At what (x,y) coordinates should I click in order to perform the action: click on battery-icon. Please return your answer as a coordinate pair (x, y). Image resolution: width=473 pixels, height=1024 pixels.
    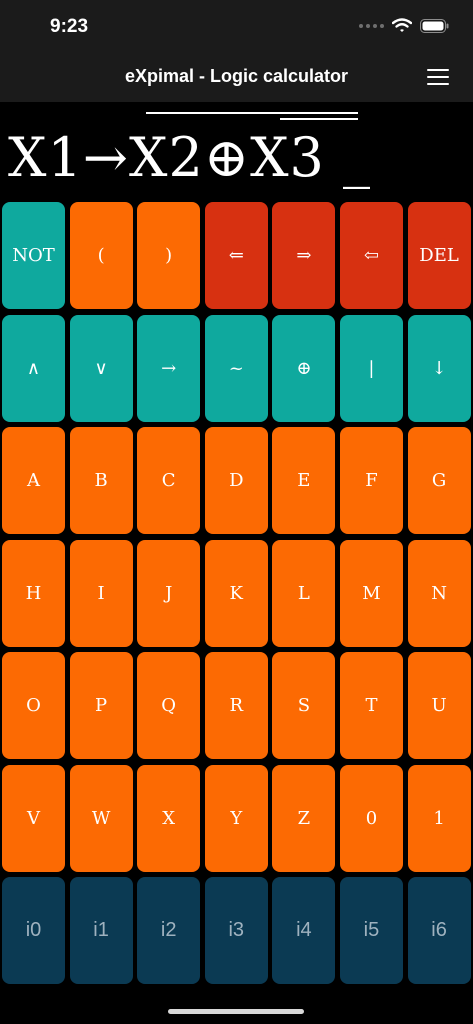
    Looking at the image, I should click on (434, 25).